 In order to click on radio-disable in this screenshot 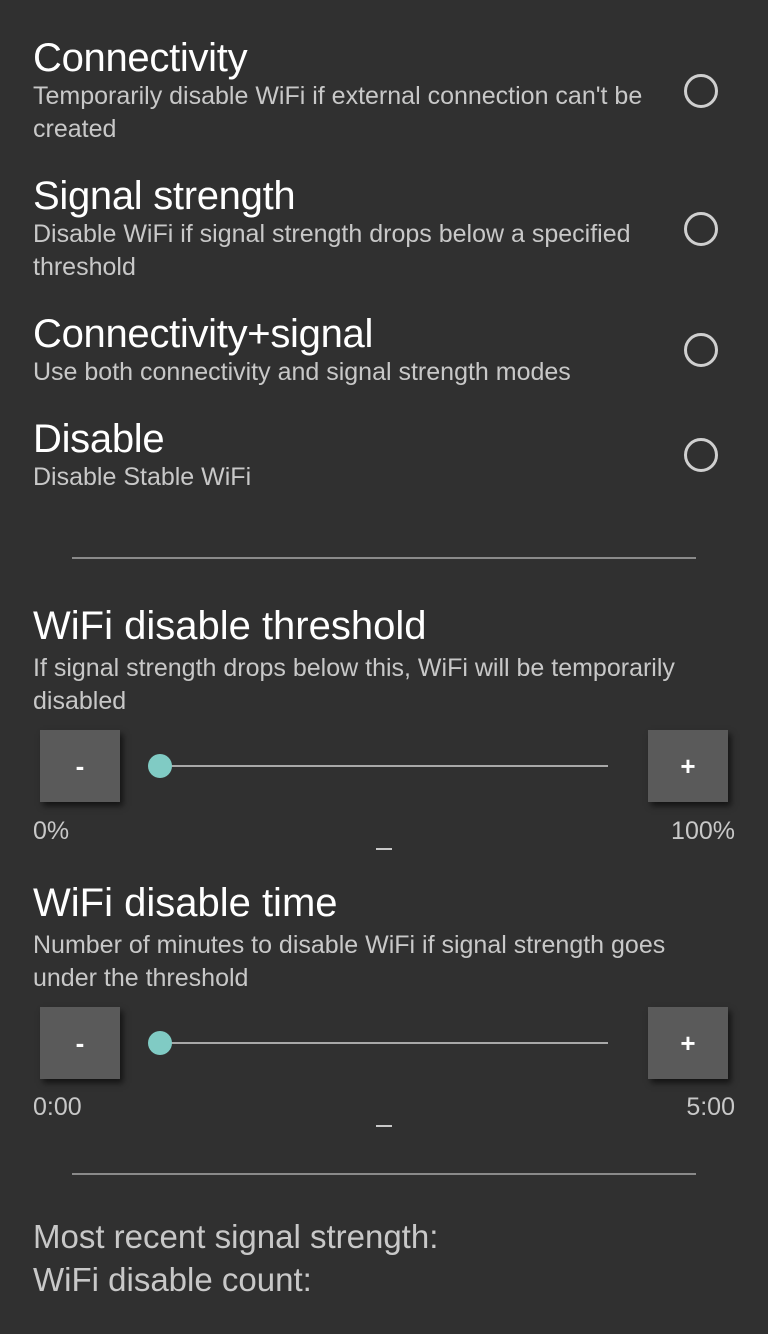, I will do `click(701, 455)`.